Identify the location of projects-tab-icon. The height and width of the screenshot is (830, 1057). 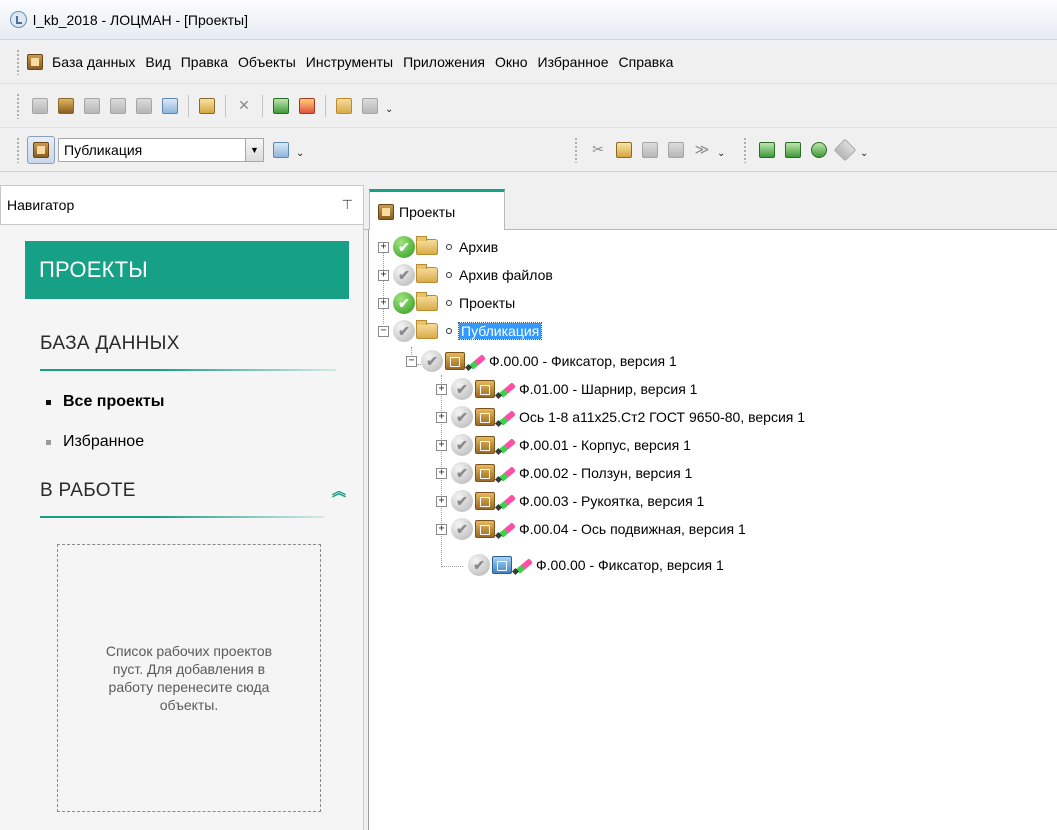
(386, 211).